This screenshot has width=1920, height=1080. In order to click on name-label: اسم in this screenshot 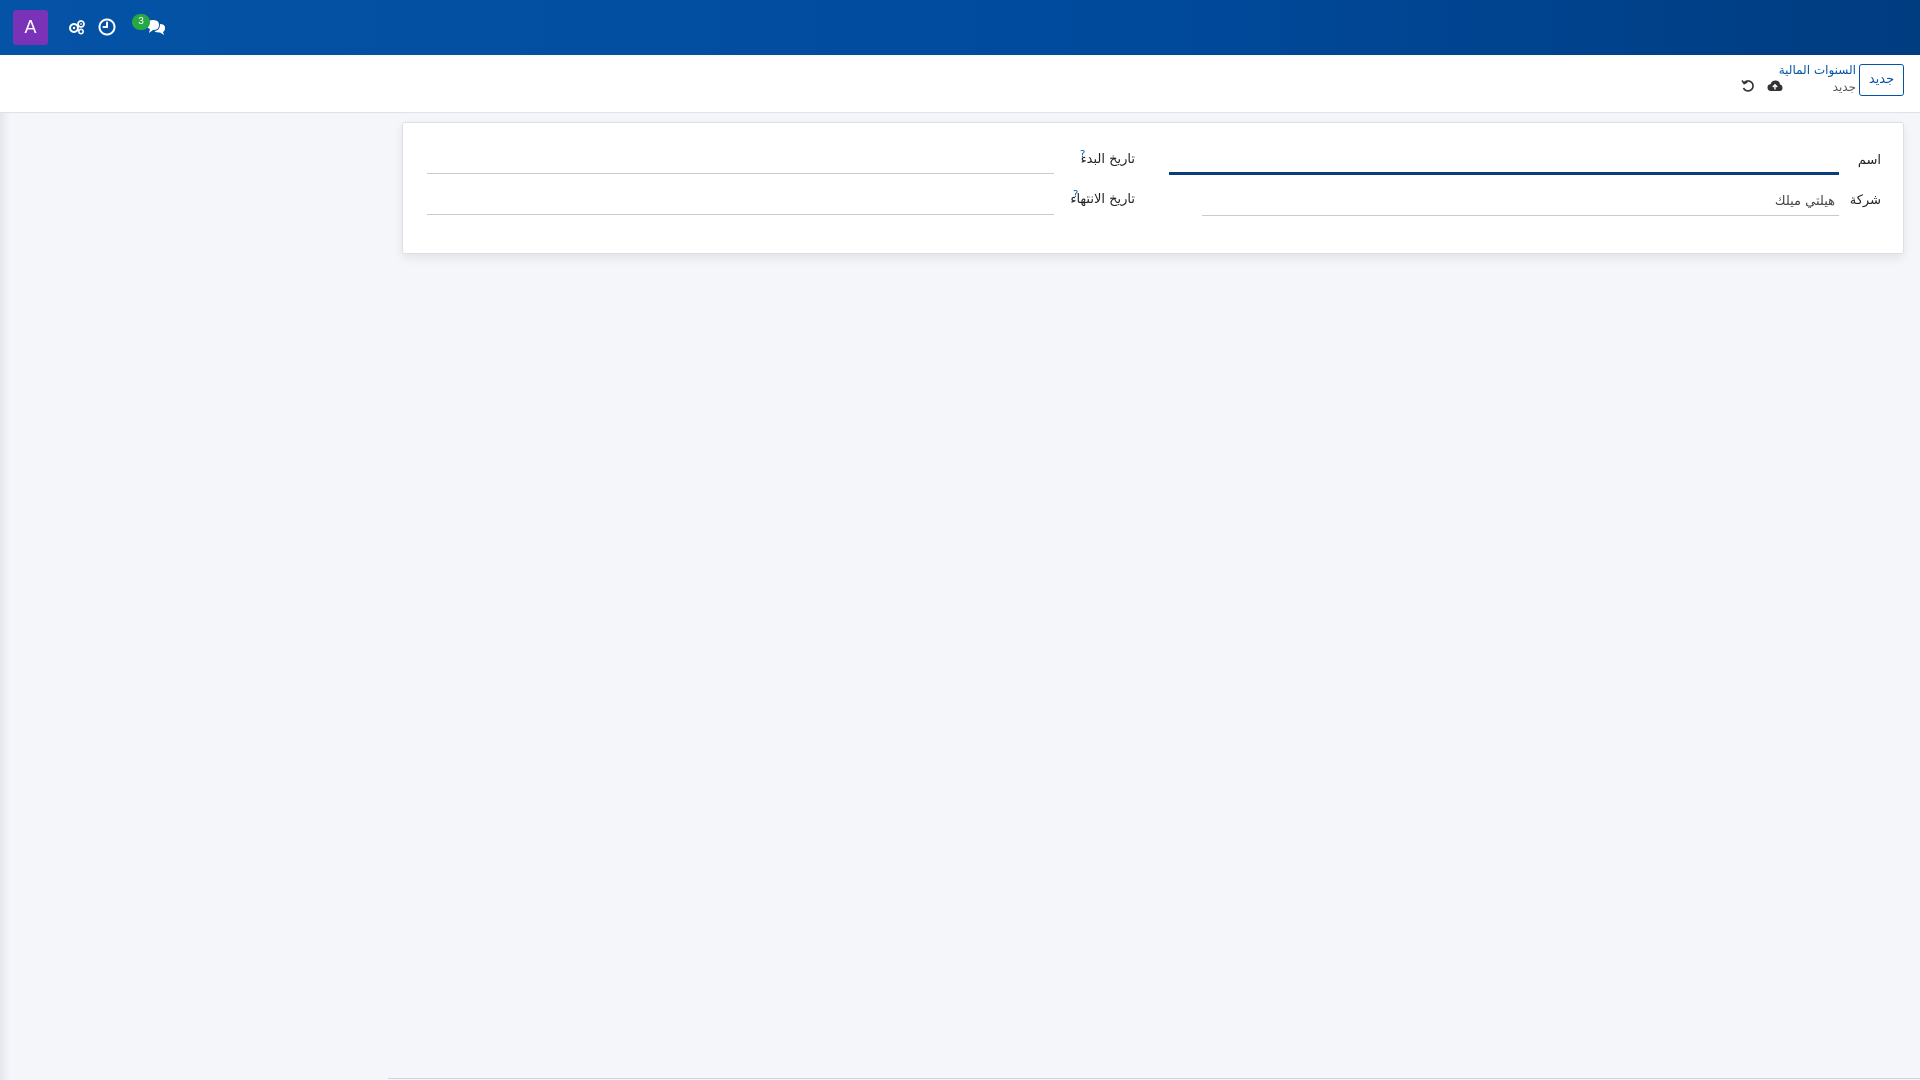, I will do `click(1869, 160)`.